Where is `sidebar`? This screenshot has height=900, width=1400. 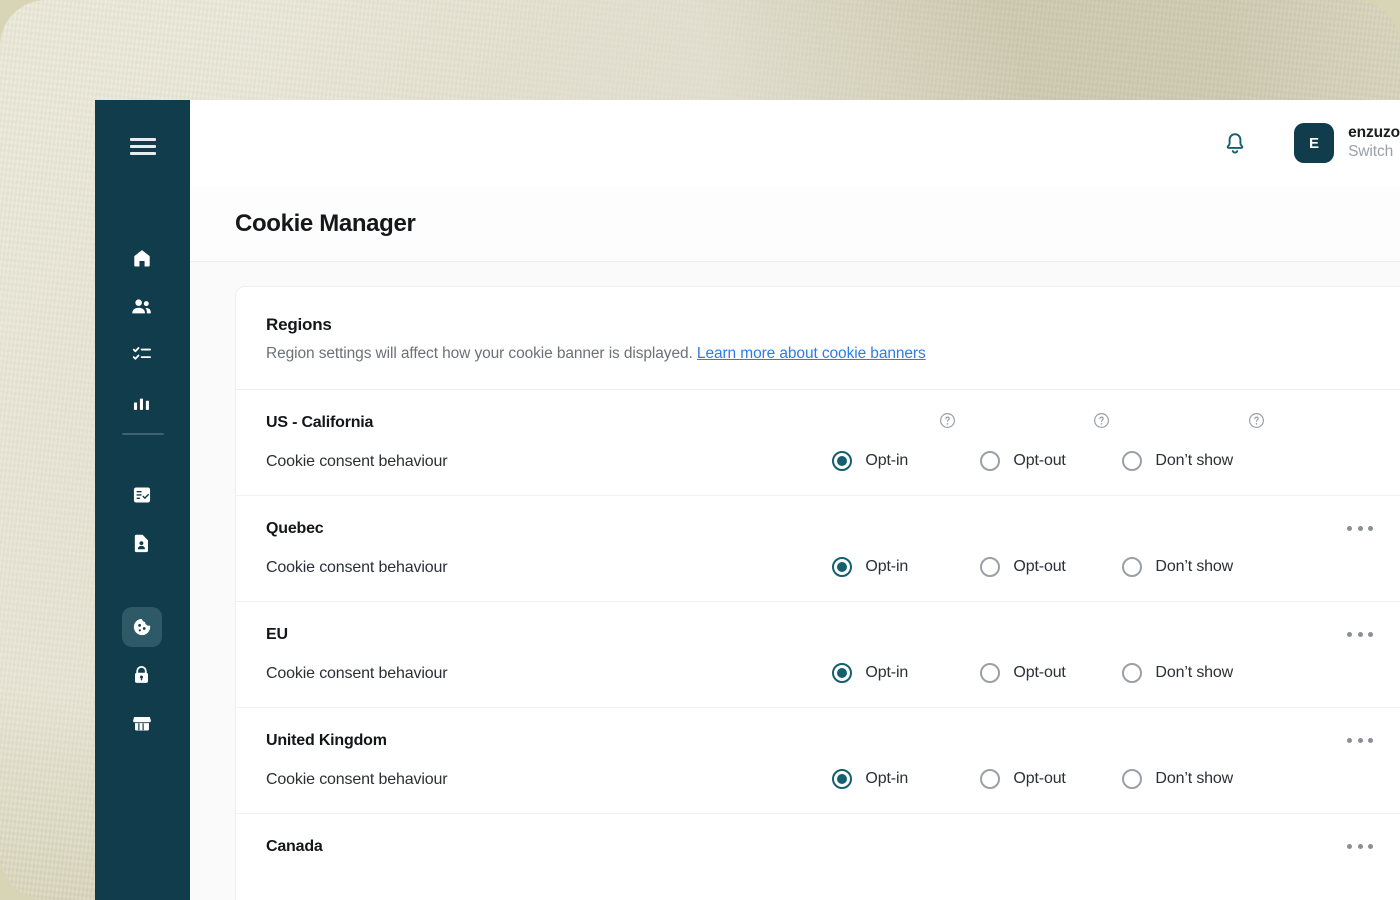 sidebar is located at coordinates (142, 500).